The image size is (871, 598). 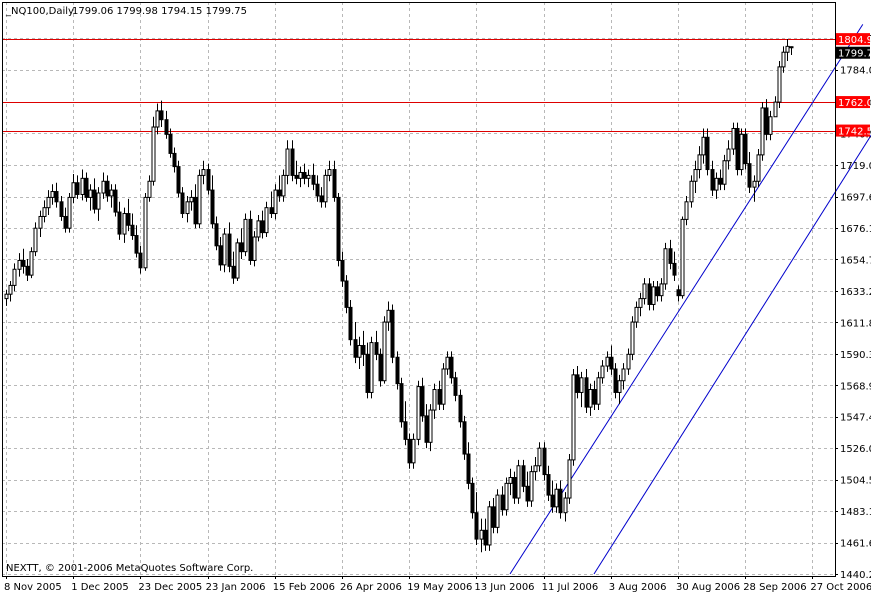 What do you see at coordinates (100, 587) in the screenshot?
I see `x-tick-label: 1 Dec 2005` at bounding box center [100, 587].